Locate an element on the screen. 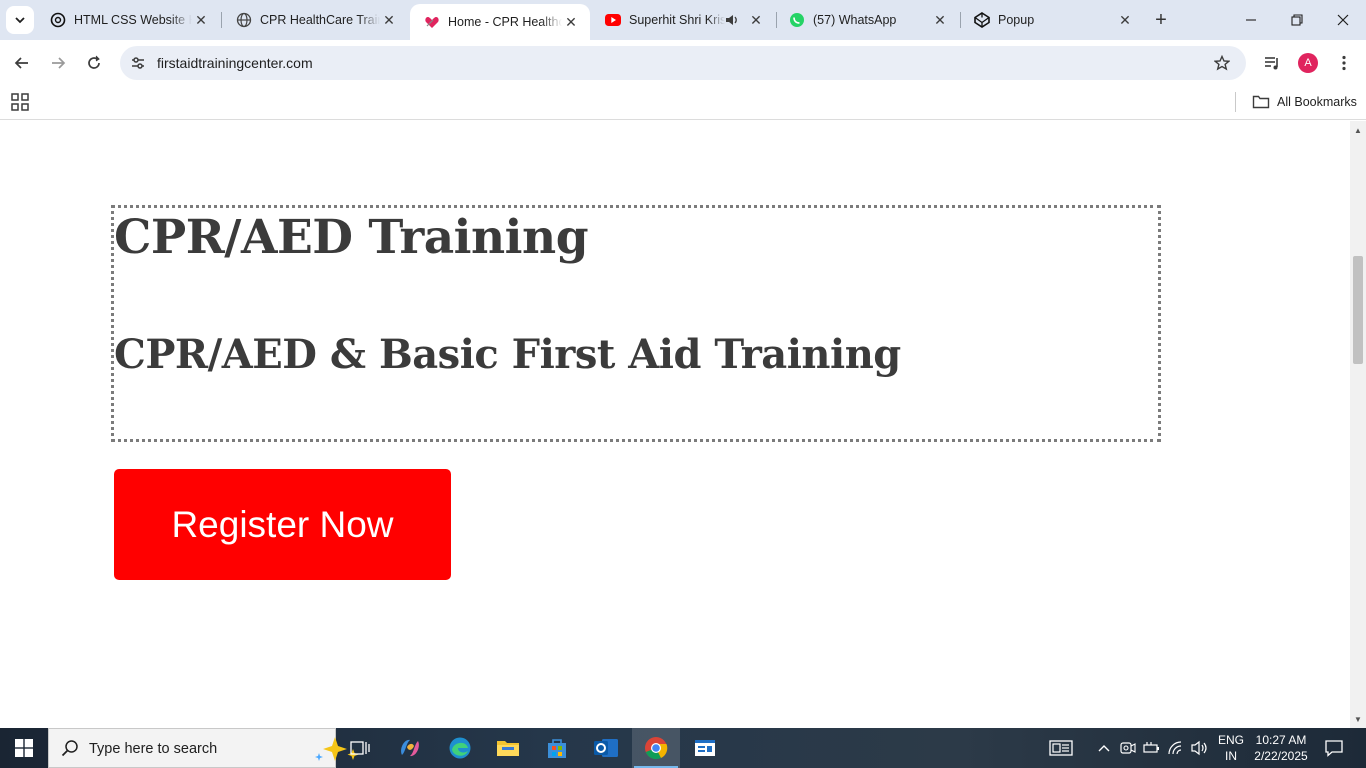 Image resolution: width=1366 pixels, height=768 pixels. whatsapp-icon is located at coordinates (797, 20).